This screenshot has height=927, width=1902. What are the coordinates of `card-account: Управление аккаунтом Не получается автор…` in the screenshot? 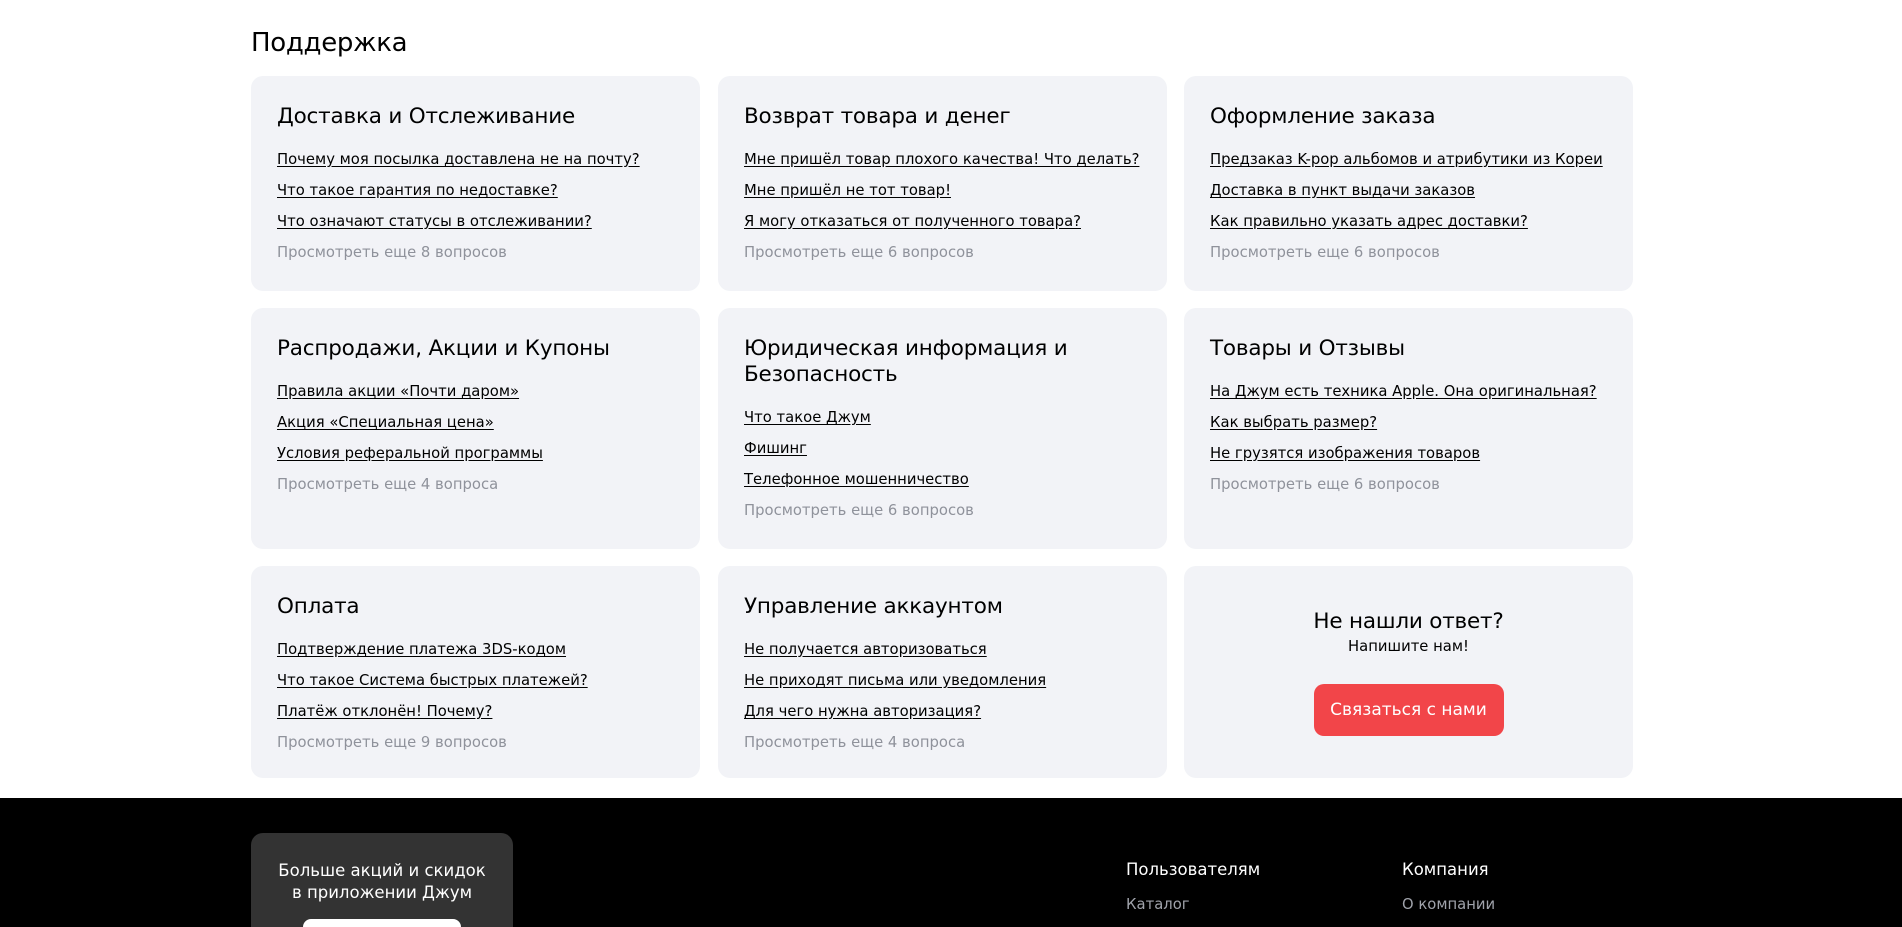 It's located at (942, 672).